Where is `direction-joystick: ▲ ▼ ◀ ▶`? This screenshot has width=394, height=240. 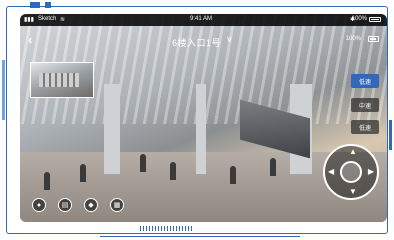 direction-joystick: ▲ ▼ ◀ ▶ is located at coordinates (351, 172).